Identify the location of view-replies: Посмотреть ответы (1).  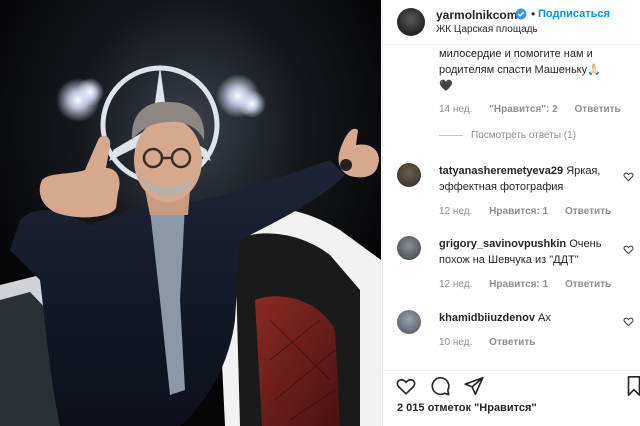
(507, 135).